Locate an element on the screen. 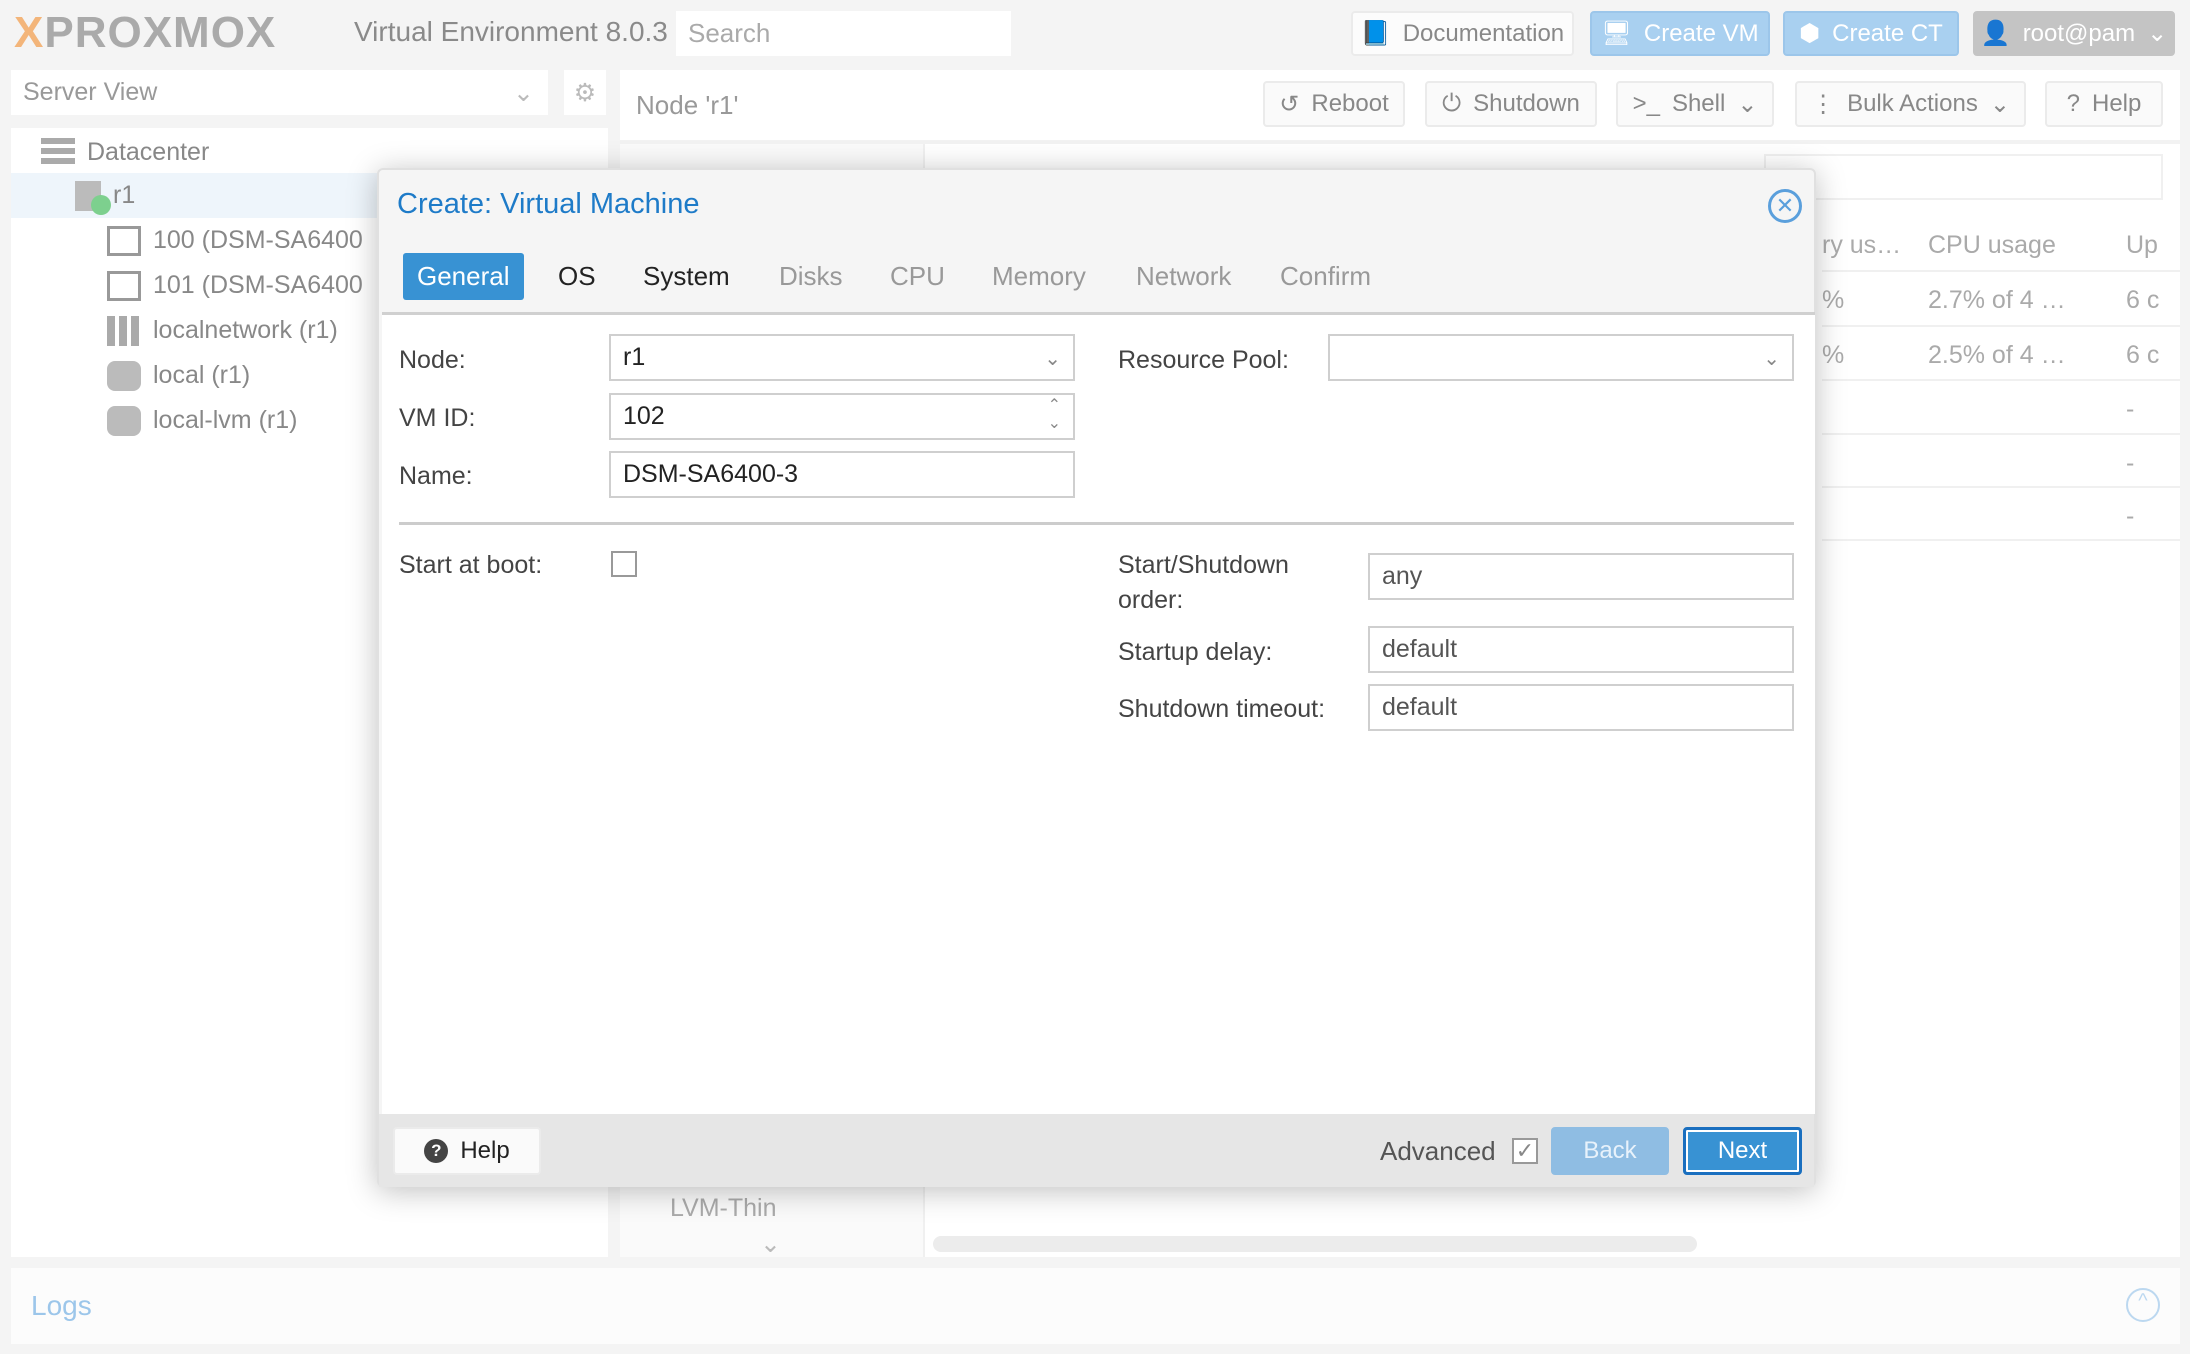 This screenshot has height=1354, width=2190. create-vm-button: 🖥 Create VM is located at coordinates (1680, 33).